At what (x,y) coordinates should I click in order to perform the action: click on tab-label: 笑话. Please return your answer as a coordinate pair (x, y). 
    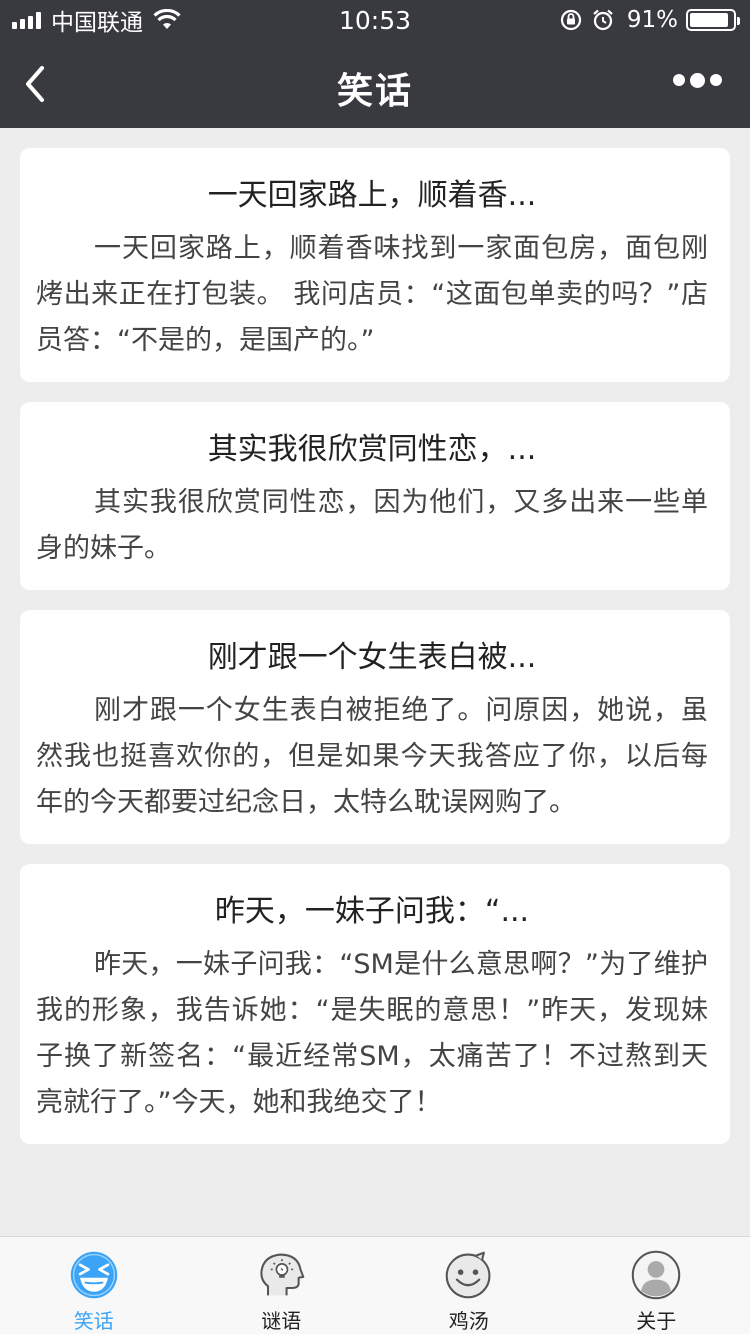
    Looking at the image, I should click on (93, 1321).